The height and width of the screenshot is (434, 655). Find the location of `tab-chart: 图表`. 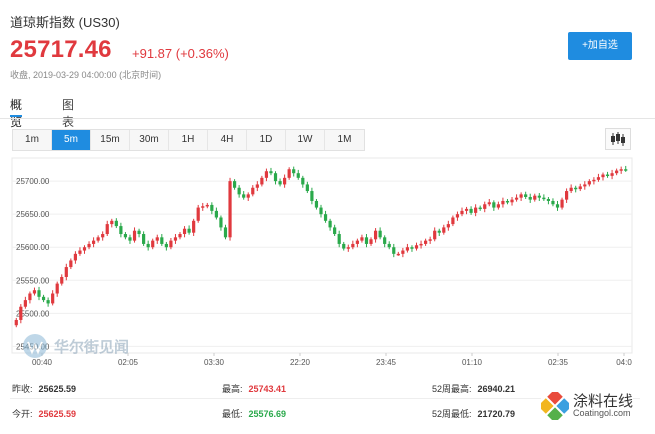

tab-chart: 图表 is located at coordinates (68, 113).